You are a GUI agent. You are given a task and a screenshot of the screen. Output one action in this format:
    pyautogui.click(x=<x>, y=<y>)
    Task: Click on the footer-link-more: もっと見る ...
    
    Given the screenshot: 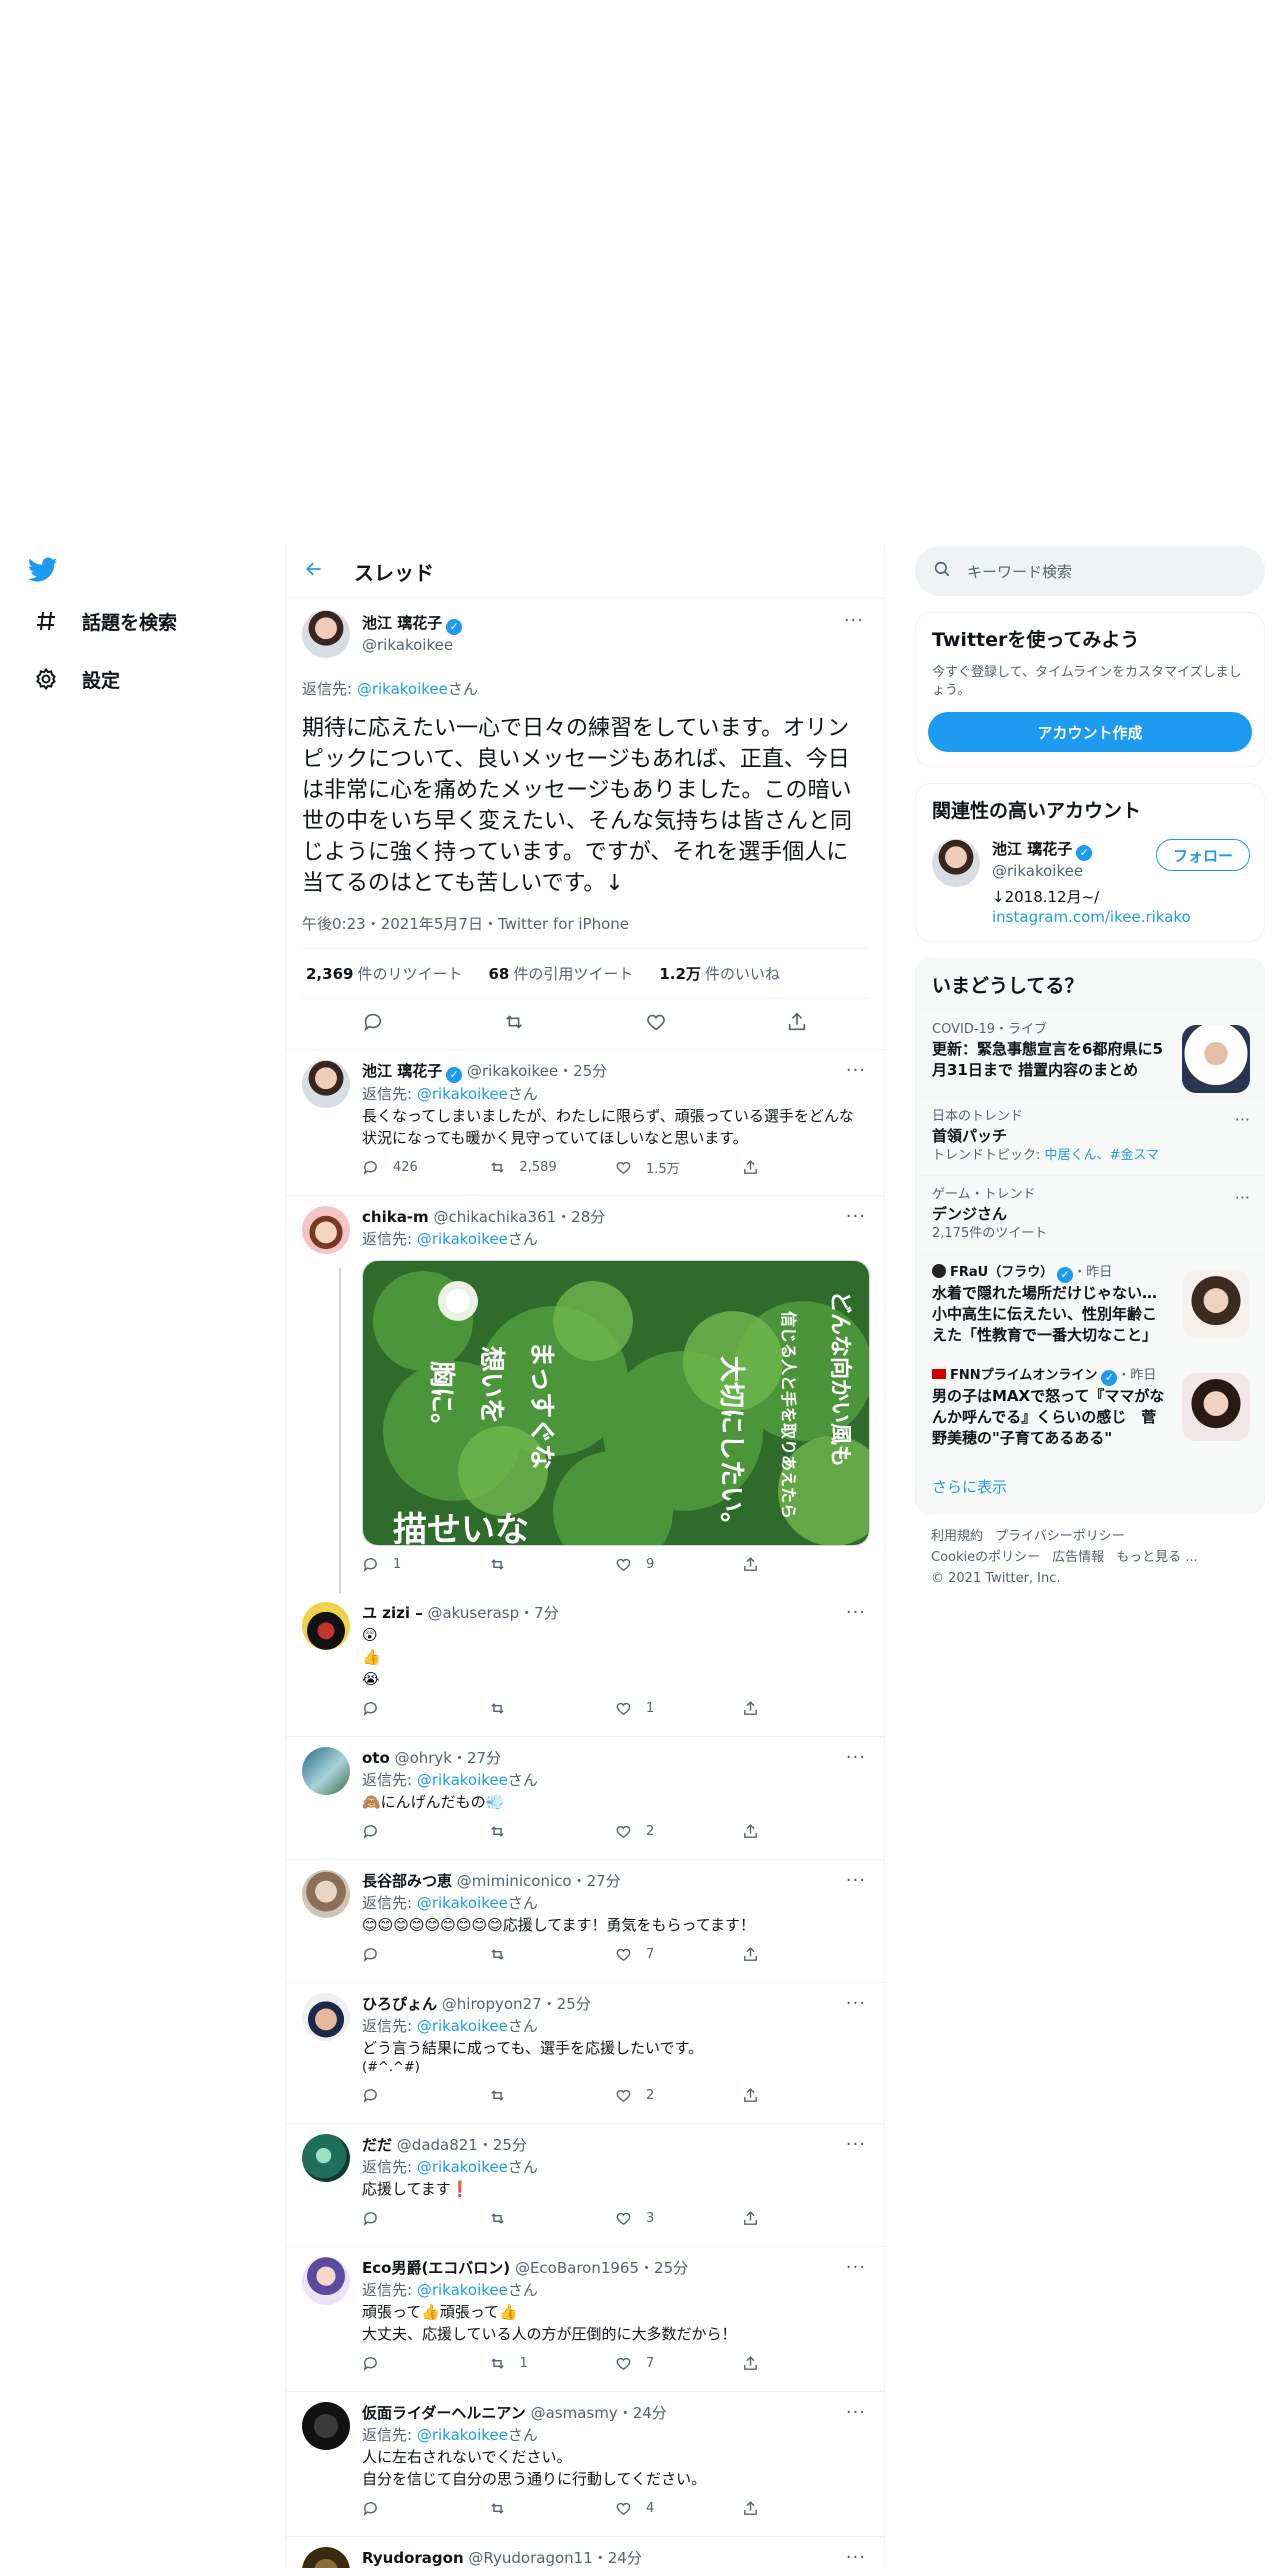 What is the action you would take?
    pyautogui.click(x=1157, y=1557)
    